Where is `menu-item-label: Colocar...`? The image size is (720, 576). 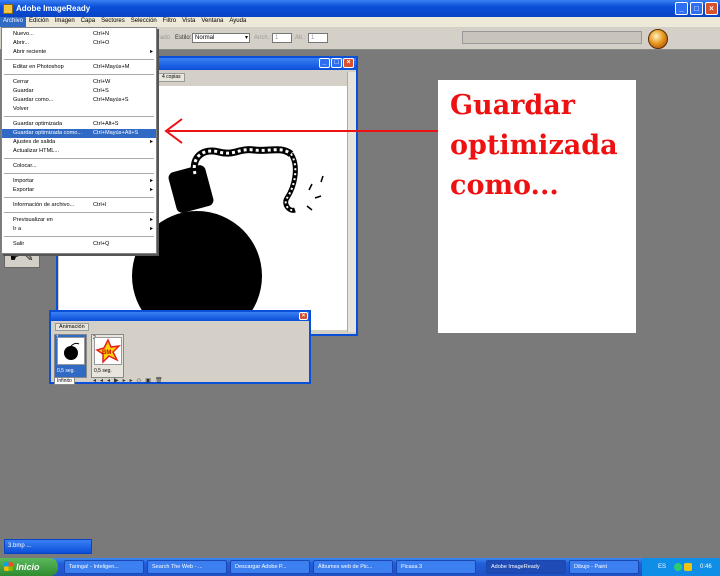 menu-item-label: Colocar... is located at coordinates (25, 166).